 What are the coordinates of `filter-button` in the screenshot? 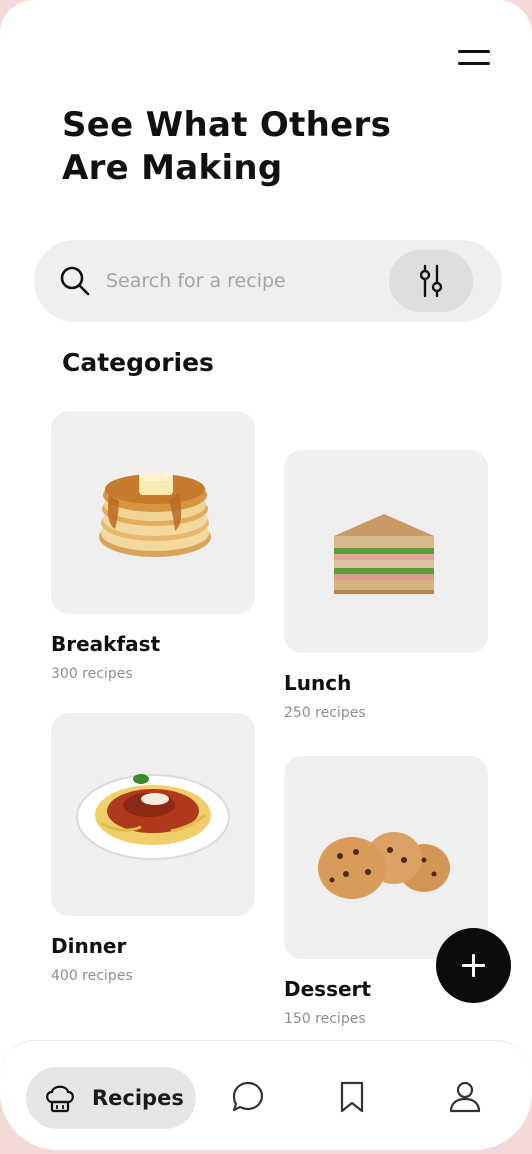 It's located at (431, 281).